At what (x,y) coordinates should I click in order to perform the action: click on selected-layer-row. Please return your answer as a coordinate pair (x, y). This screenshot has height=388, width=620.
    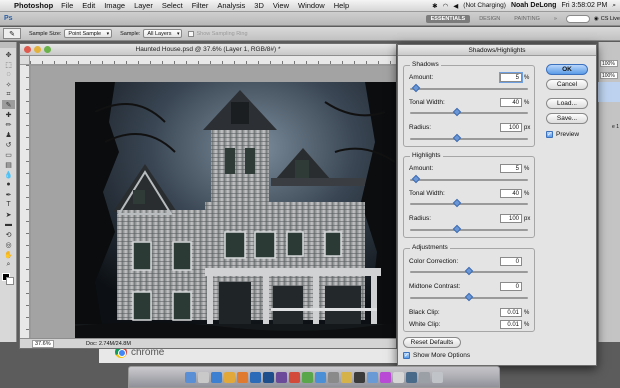
    Looking at the image, I should click on (609, 92).